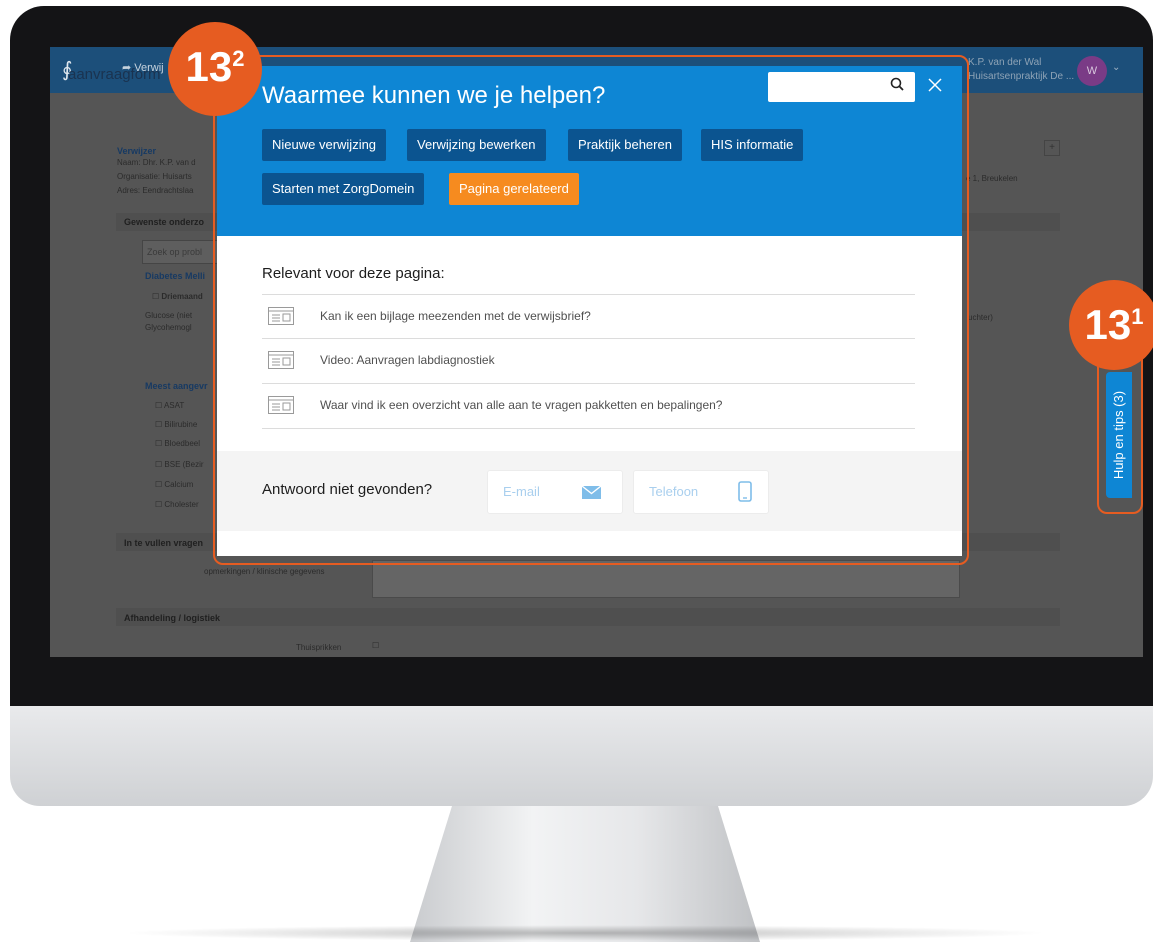  What do you see at coordinates (179, 464) in the screenshot?
I see `test-checkbox: ☐ BSE (Bezir` at bounding box center [179, 464].